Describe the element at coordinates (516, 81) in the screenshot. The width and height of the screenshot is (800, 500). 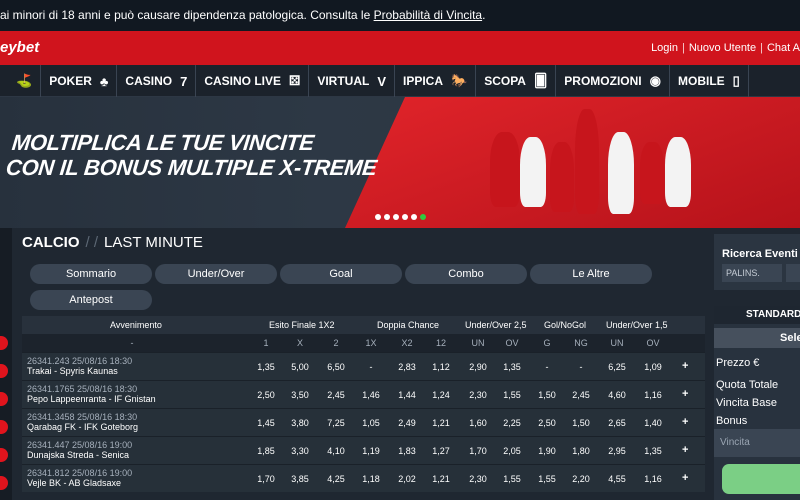
I see `nav-item-scopa: SCOPA 🂠` at that location.